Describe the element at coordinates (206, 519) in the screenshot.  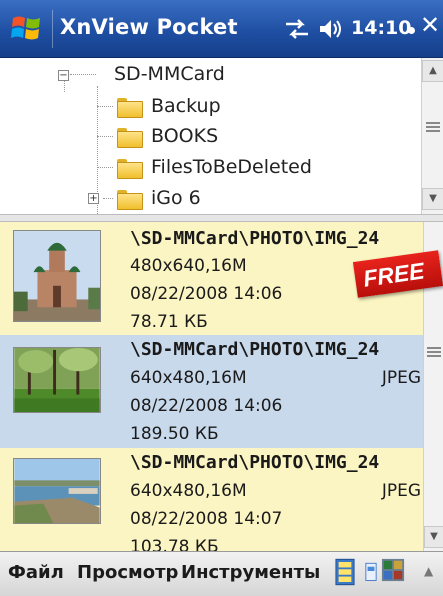
I see `file-date: 08/22/2008 14:07` at that location.